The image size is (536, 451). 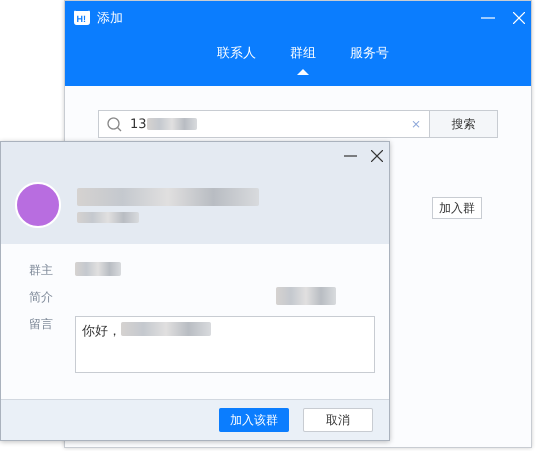 I want to click on close-icon, so click(x=377, y=156).